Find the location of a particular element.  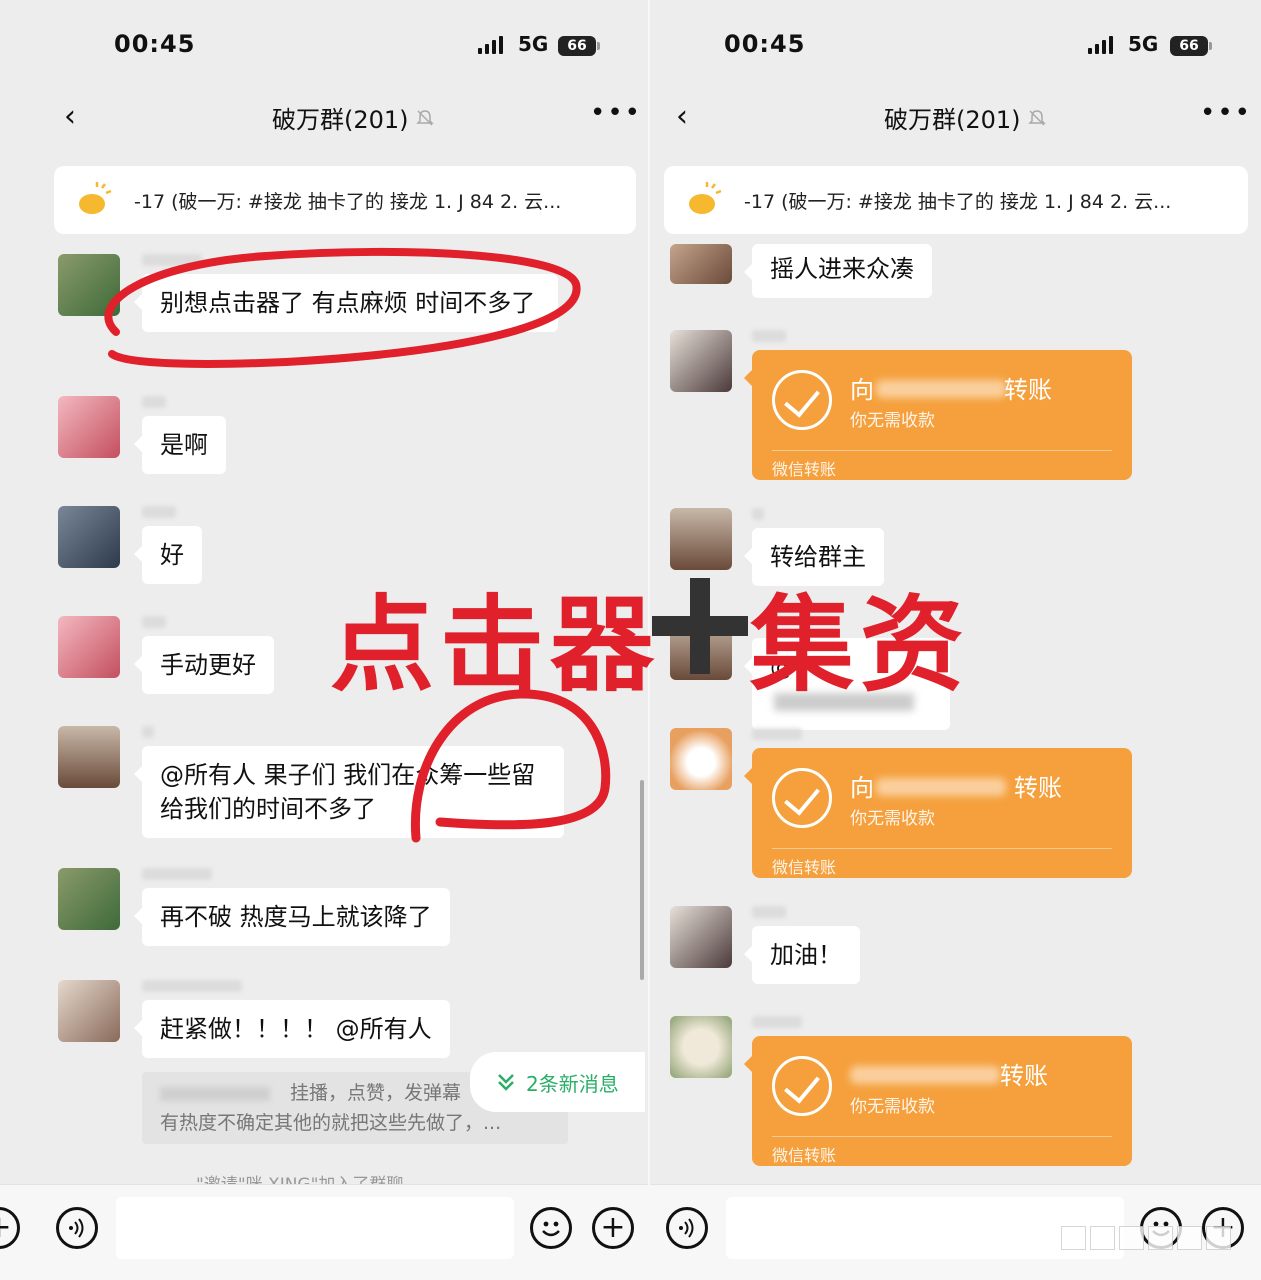

new-messages-label: 2条新消息 is located at coordinates (572, 1083).